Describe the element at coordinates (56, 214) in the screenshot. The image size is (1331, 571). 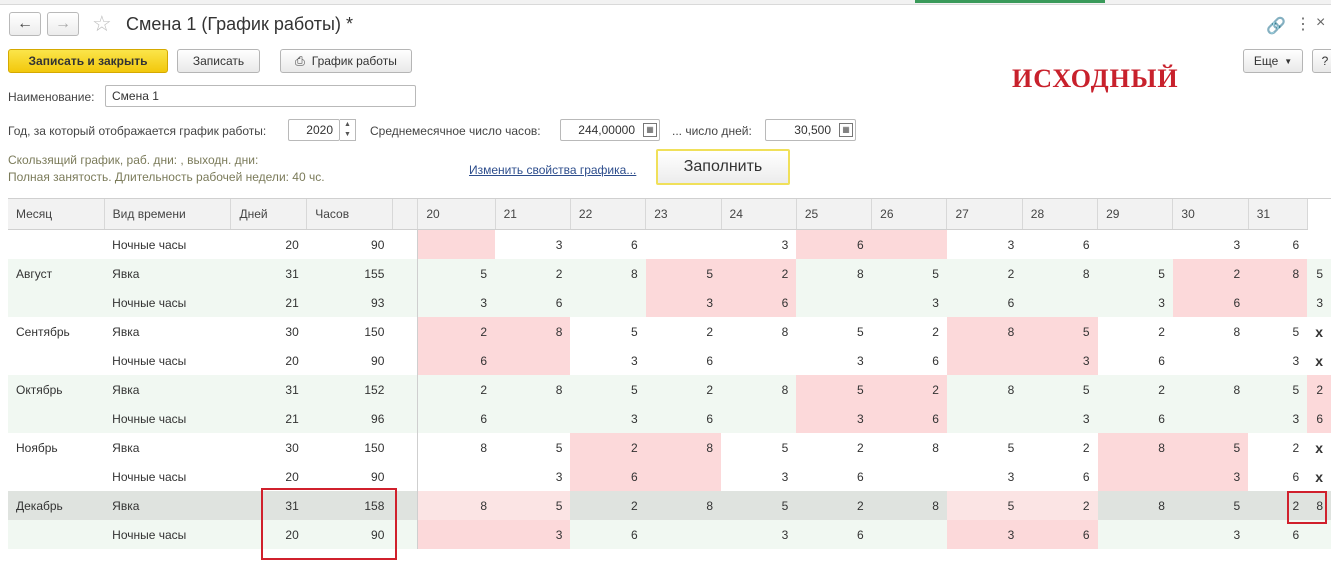
I see `column-header: Месяц` at that location.